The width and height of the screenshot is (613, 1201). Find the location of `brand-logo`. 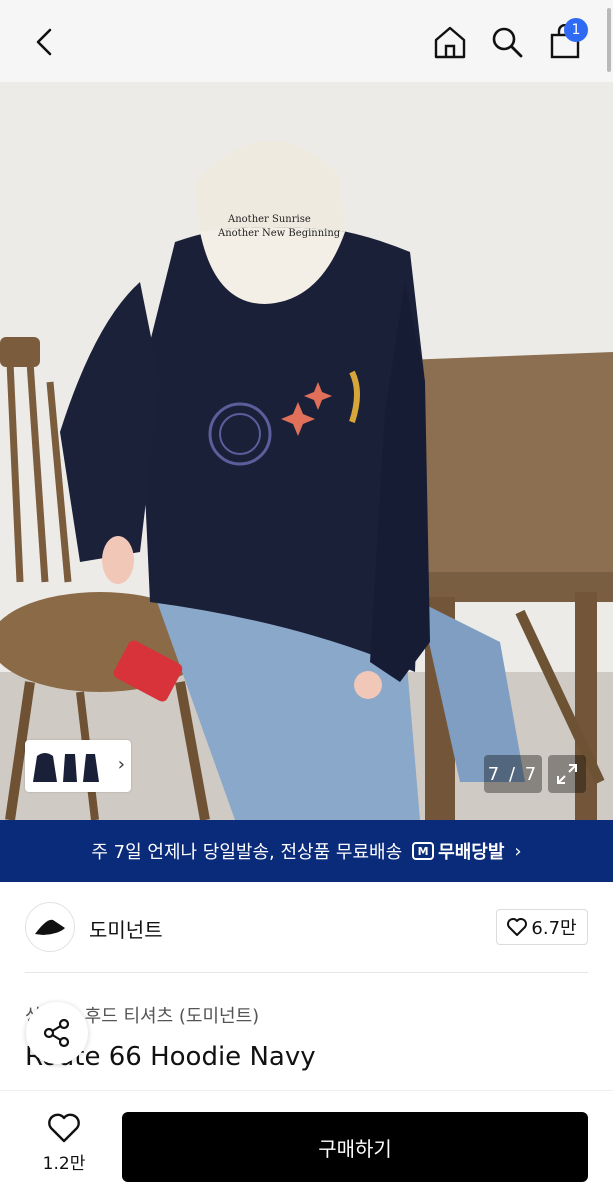

brand-logo is located at coordinates (50, 927).